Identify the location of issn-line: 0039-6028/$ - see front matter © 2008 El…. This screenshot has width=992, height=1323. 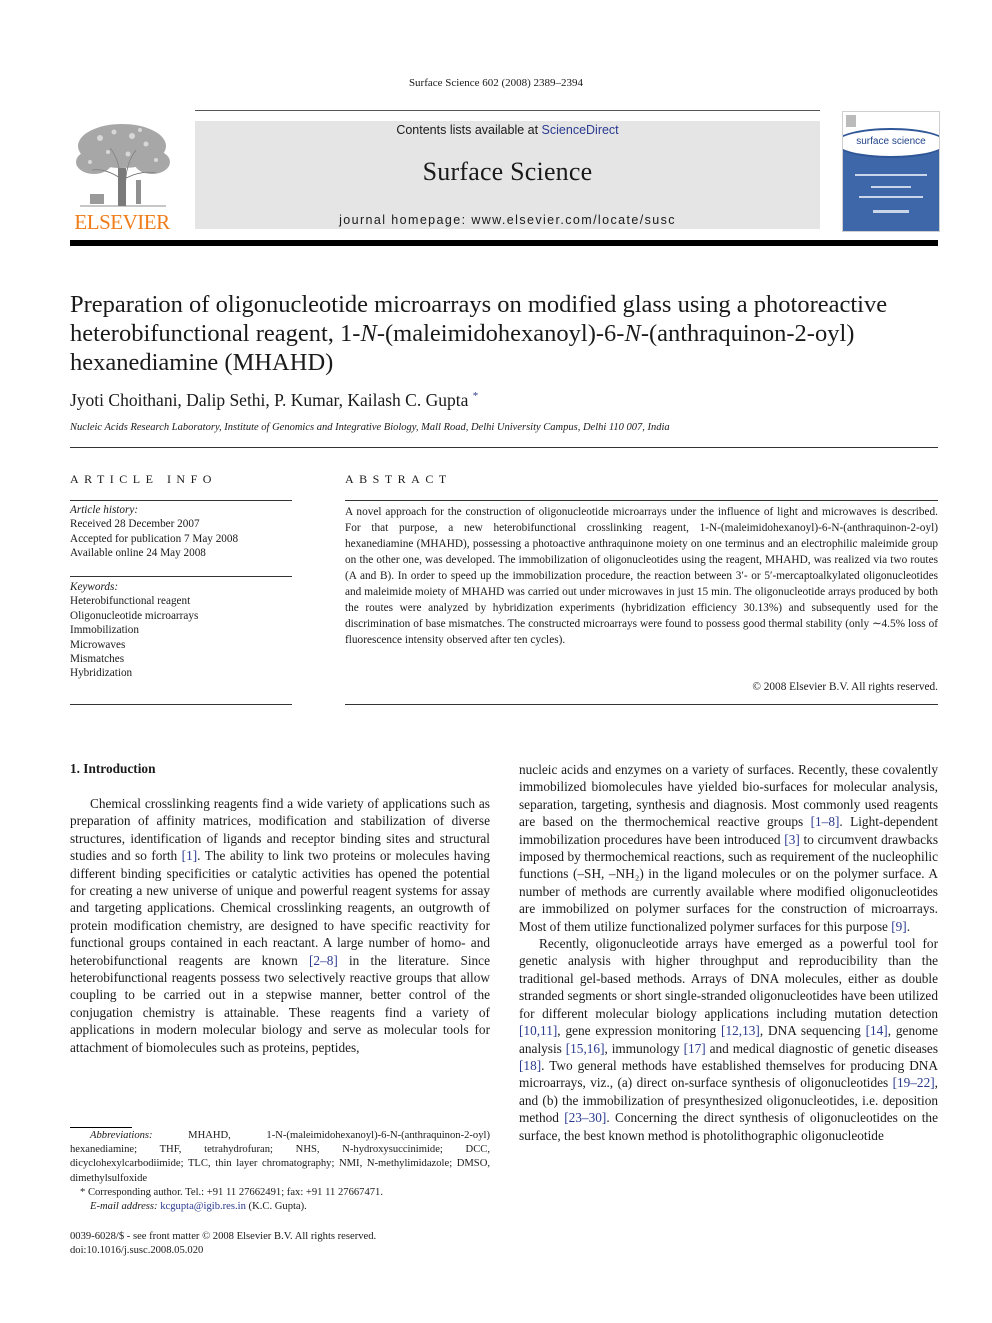
(223, 1236).